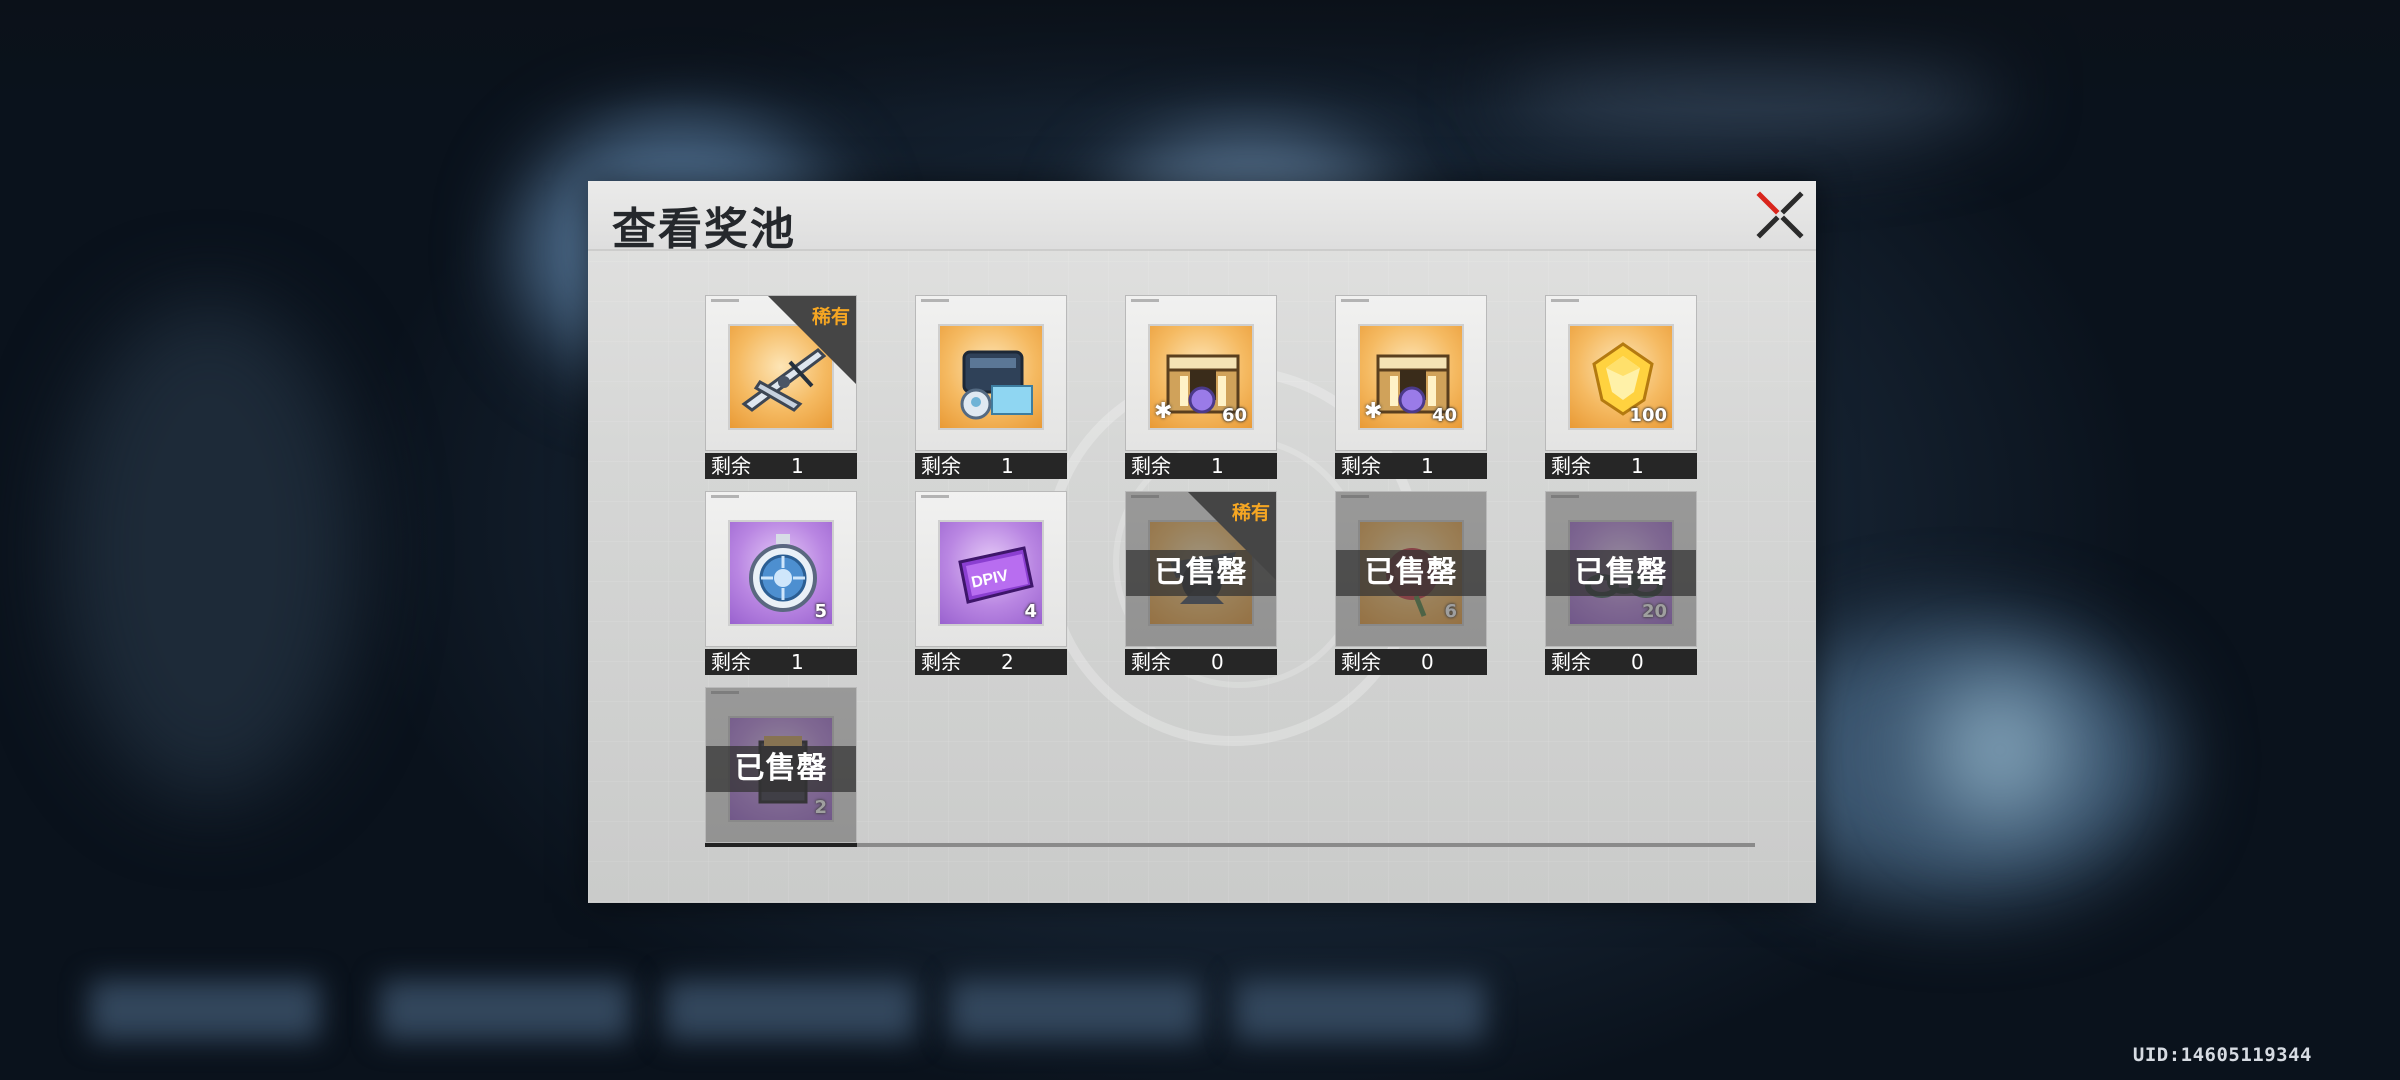 The image size is (2400, 1080). Describe the element at coordinates (1621, 377) in the screenshot. I see `gold-gem-item-icon: 100` at that location.